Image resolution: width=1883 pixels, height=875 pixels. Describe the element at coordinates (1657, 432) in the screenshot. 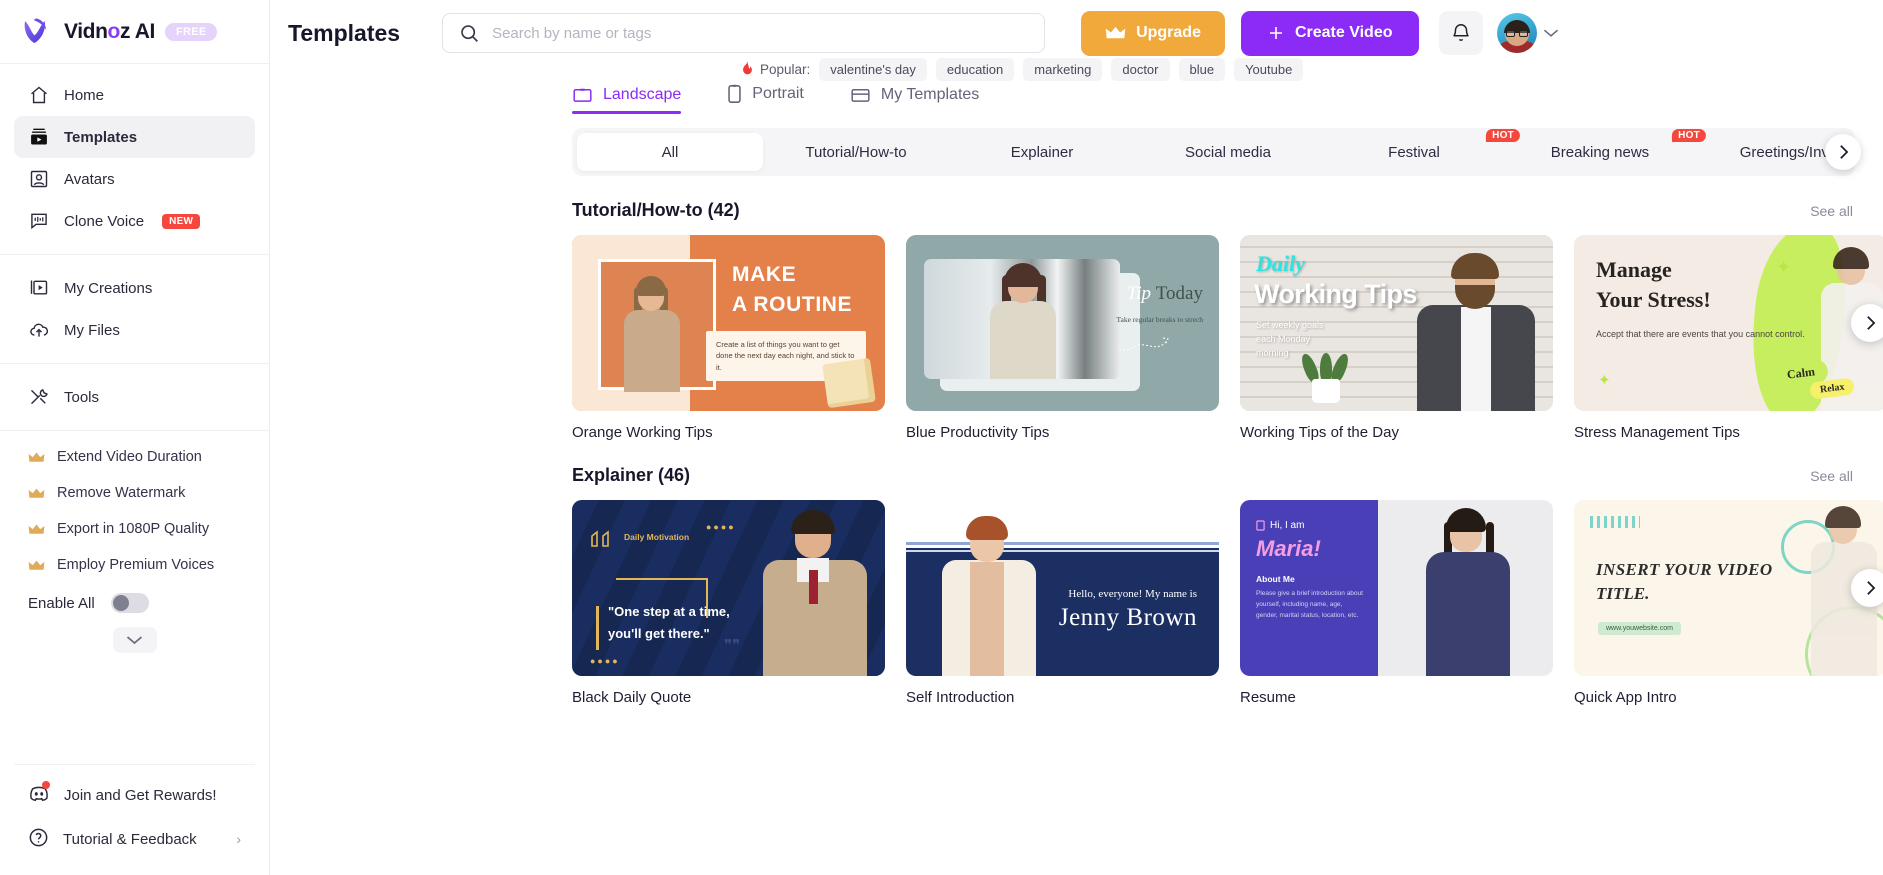

I see `template-name: Stress Management Tips` at that location.